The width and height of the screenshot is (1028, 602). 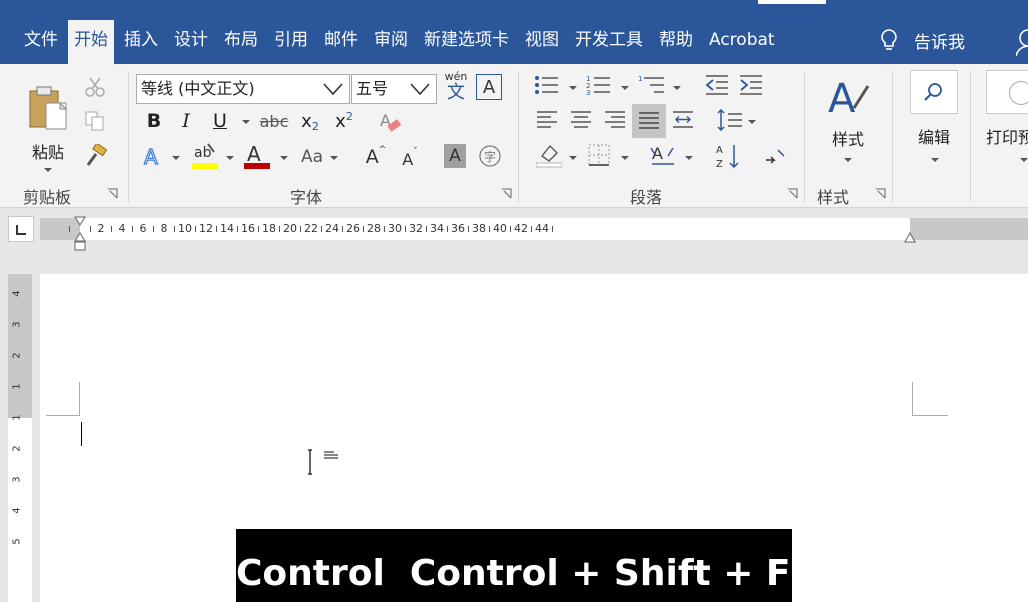 I want to click on editing-dropdown-icon, so click(x=935, y=160).